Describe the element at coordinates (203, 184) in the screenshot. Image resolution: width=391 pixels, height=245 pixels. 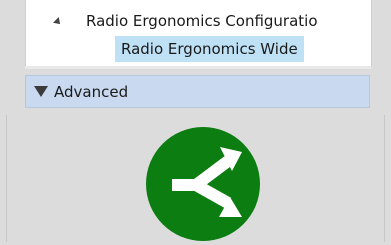
I see `split-arrow-icon` at that location.